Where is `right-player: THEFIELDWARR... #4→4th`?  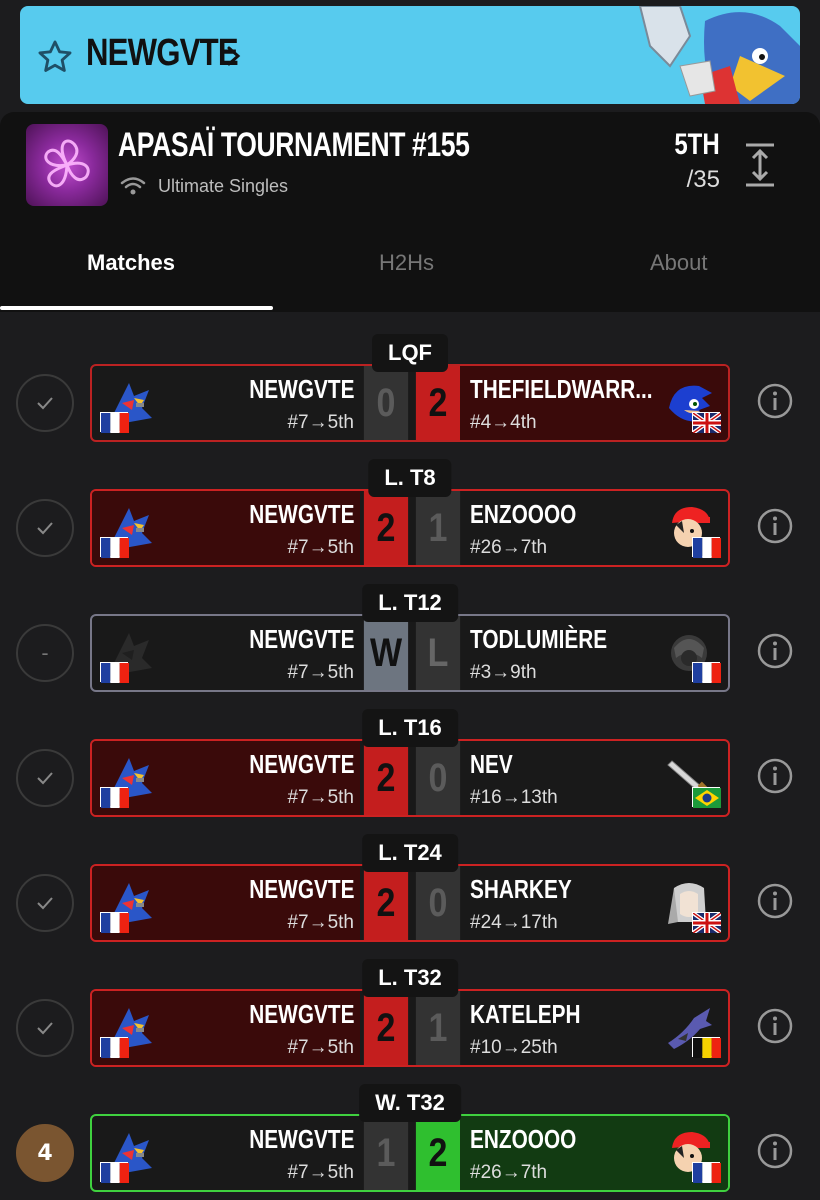
right-player: THEFIELDWARR... #4→4th is located at coordinates (594, 403).